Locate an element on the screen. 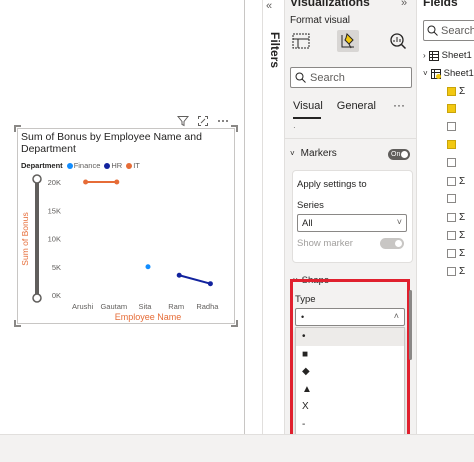 The image size is (474, 462). type-option-diamond: ◆ is located at coordinates (350, 372).